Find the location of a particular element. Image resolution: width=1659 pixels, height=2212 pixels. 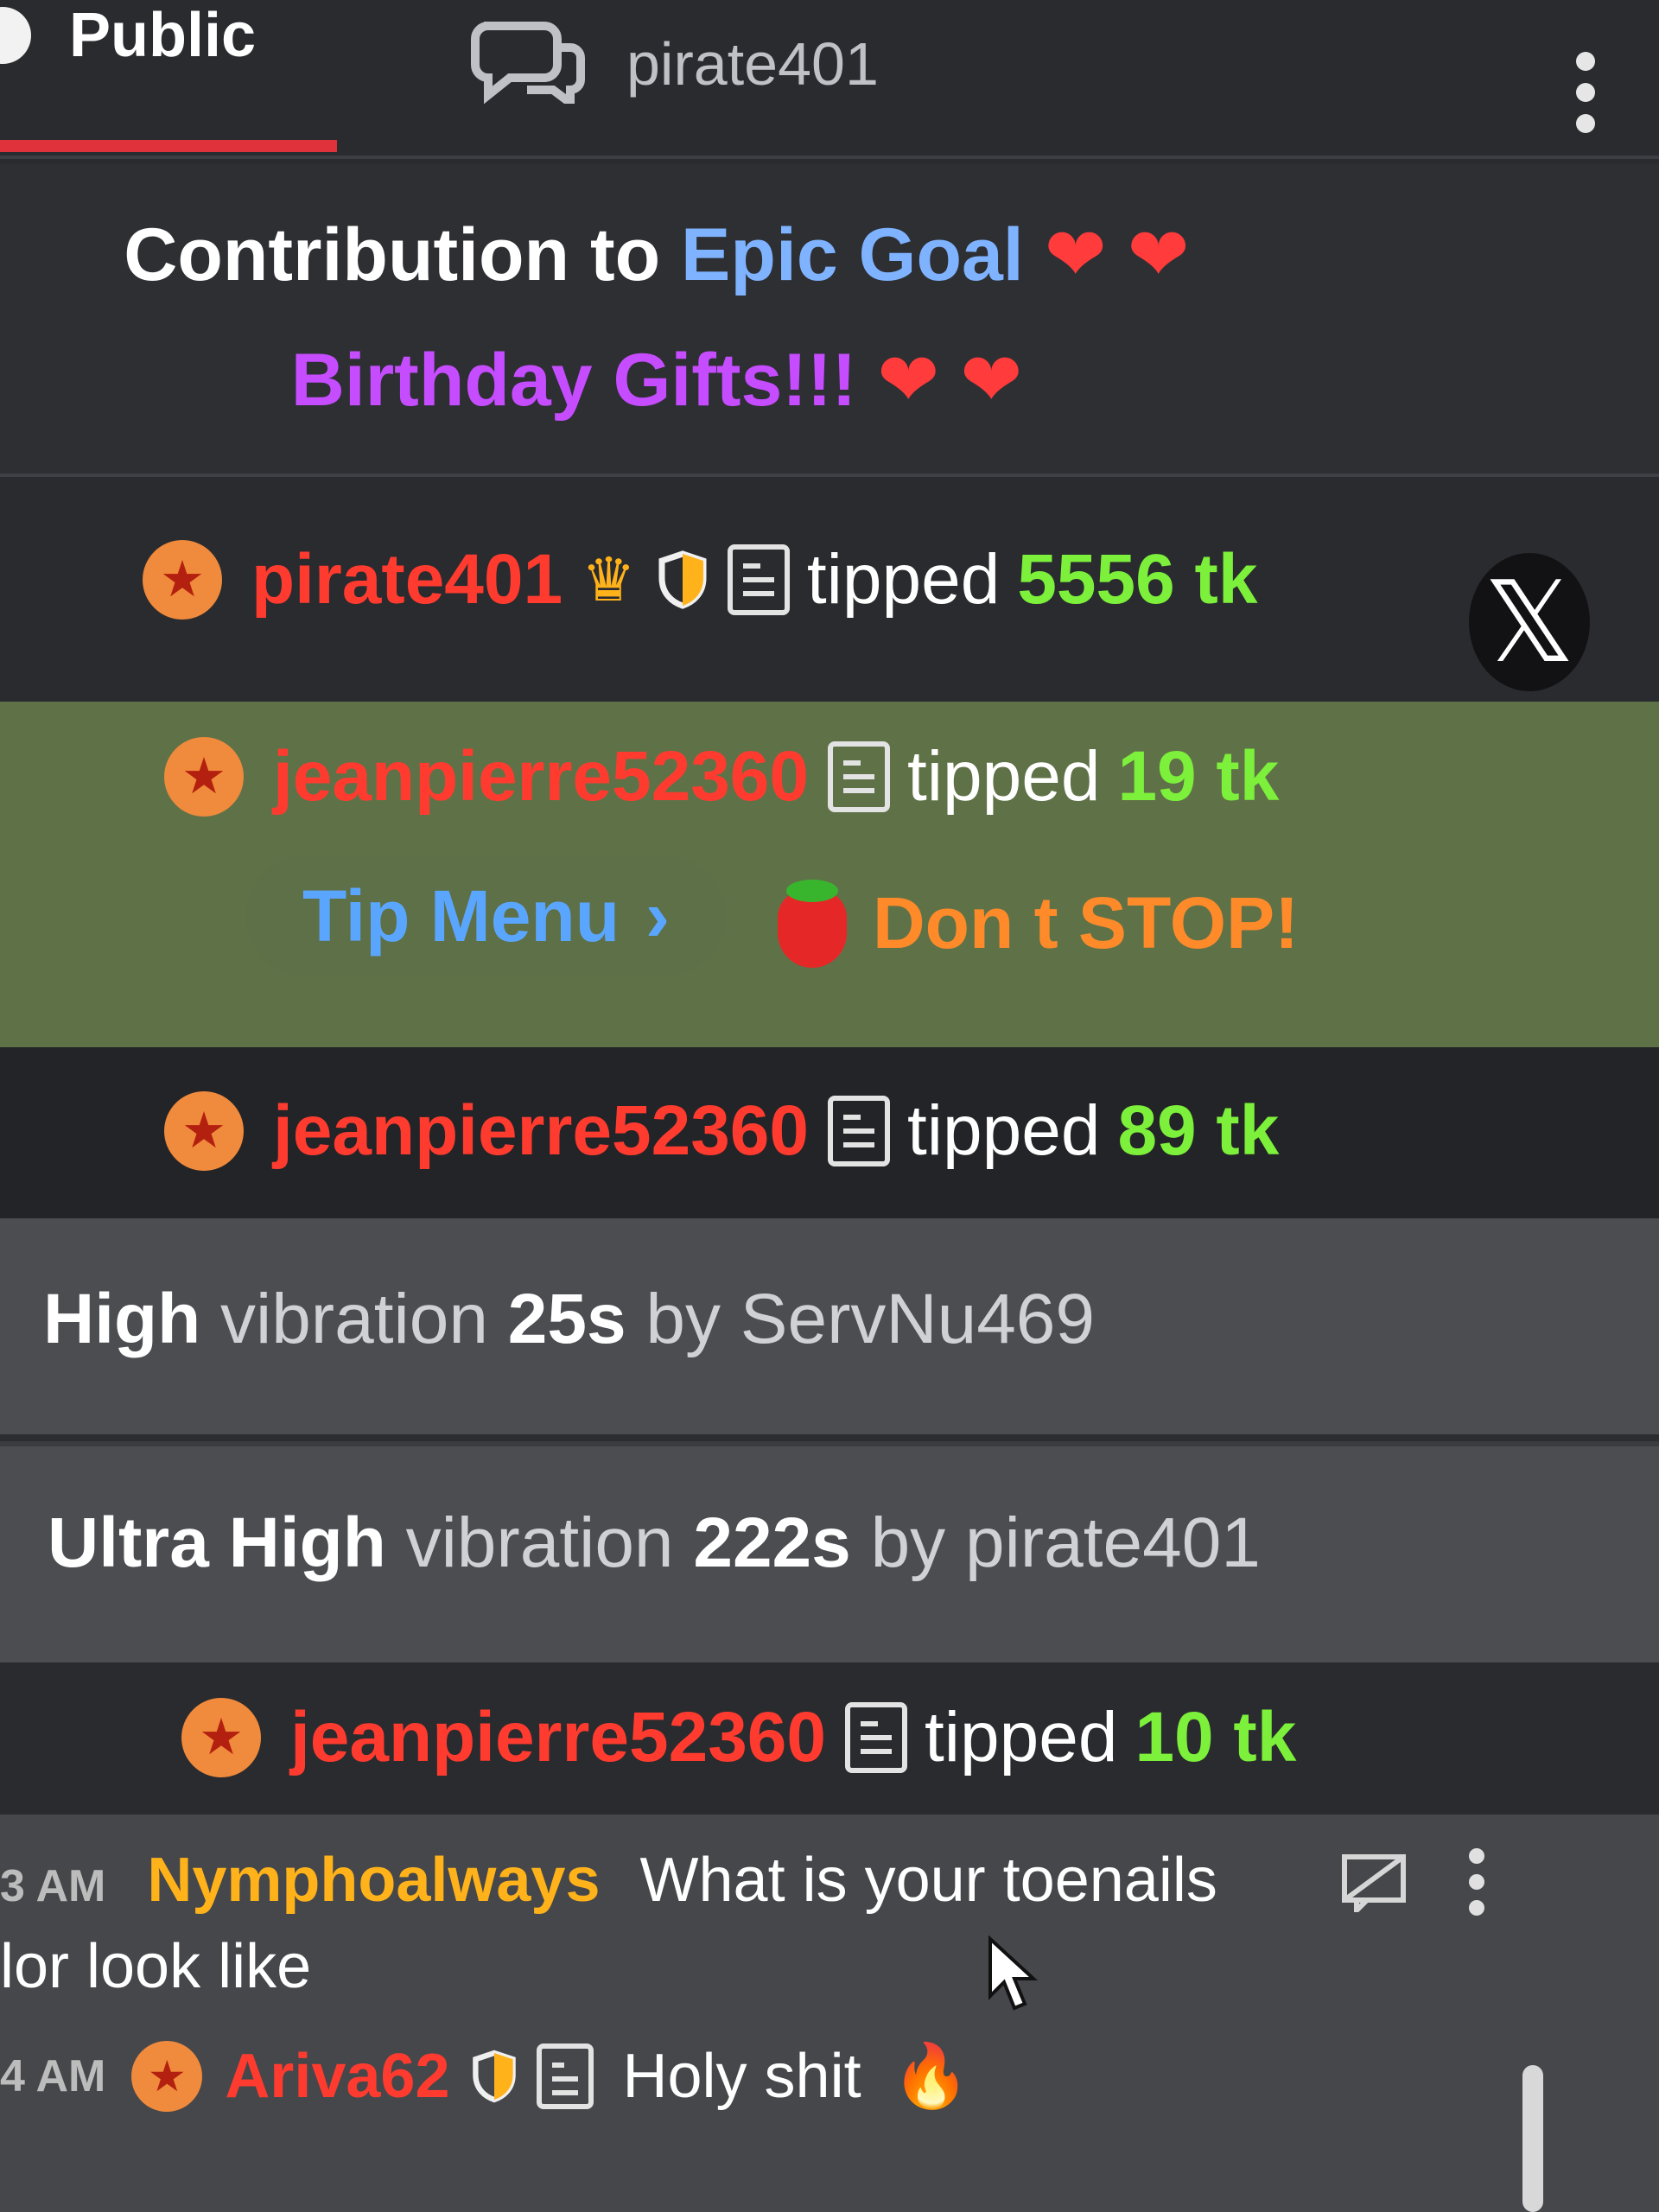

vibration-user: ServNu469 is located at coordinates (918, 1319).